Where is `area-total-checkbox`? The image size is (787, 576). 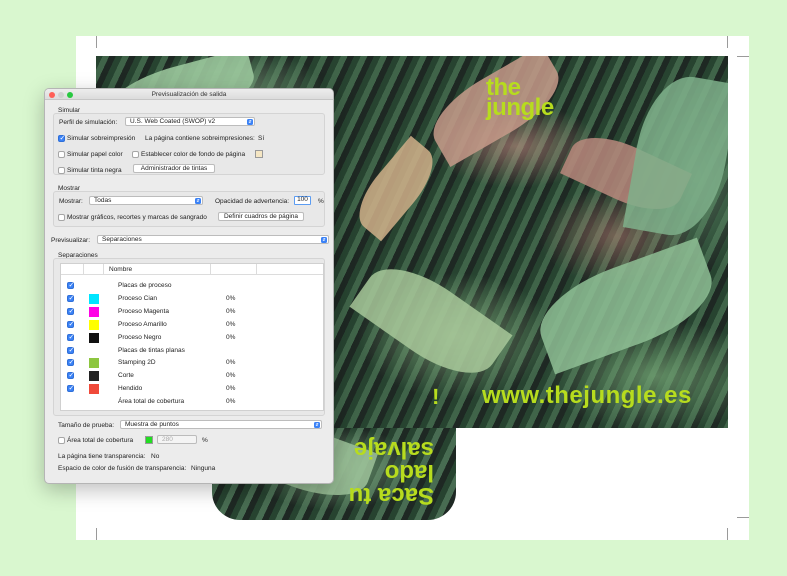 area-total-checkbox is located at coordinates (61, 440).